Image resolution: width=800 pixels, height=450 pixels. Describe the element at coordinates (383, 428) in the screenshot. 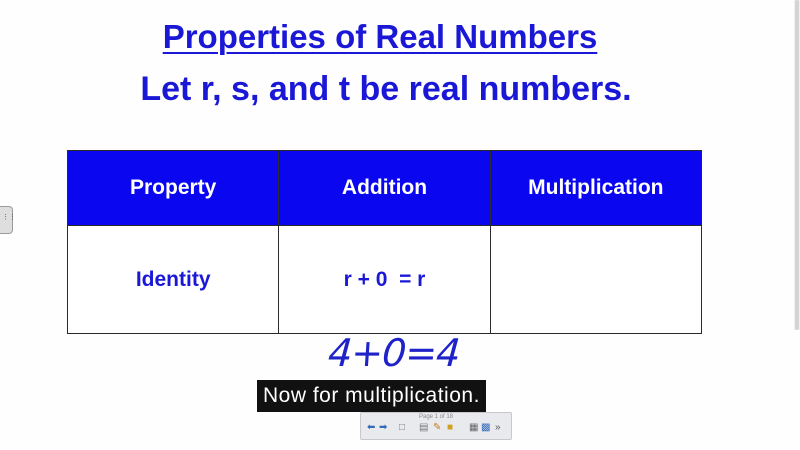

I see `forward-arrow-icon: ➡` at that location.